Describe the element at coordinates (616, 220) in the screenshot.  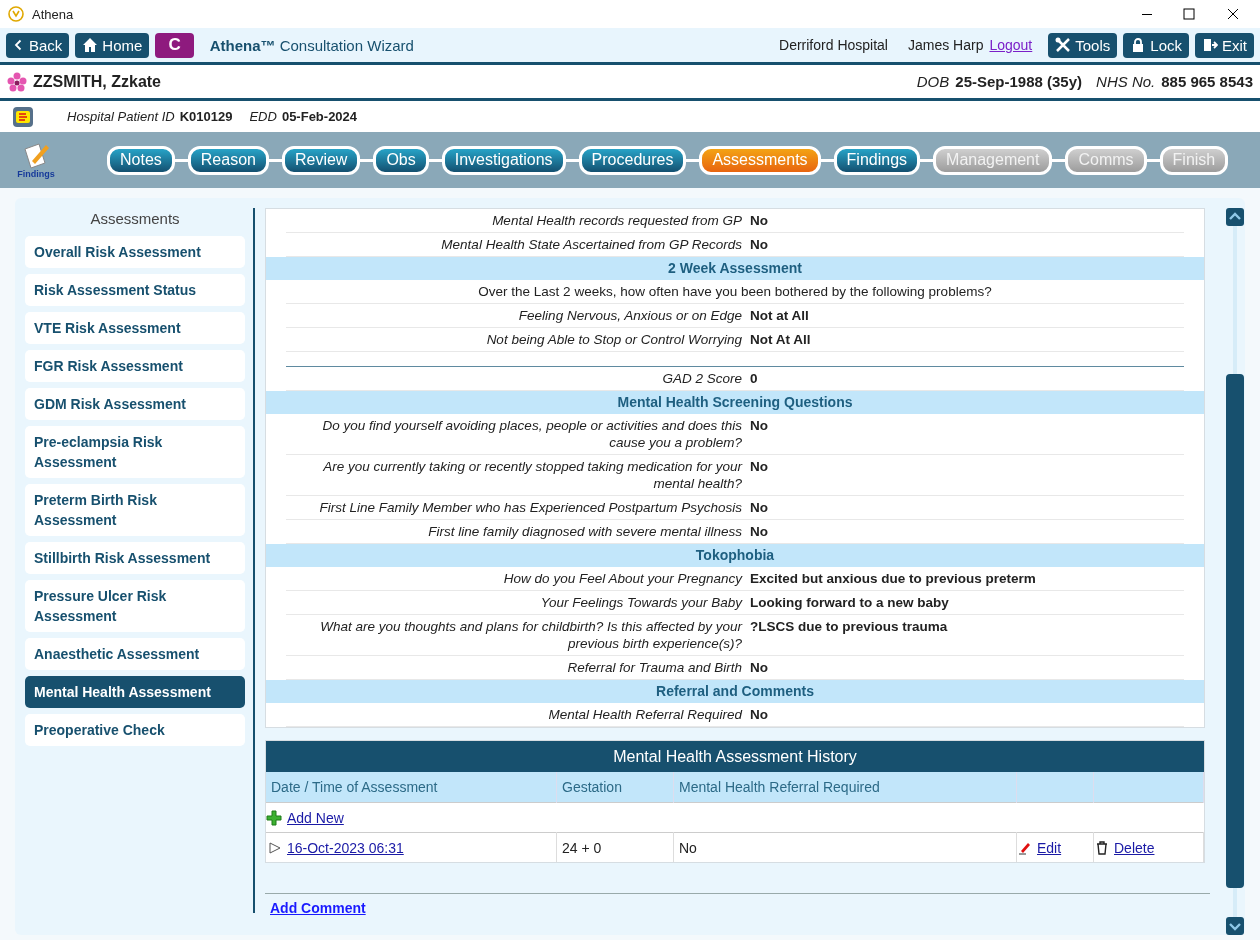
I see `question-label: Mental Health records requested from GP` at that location.